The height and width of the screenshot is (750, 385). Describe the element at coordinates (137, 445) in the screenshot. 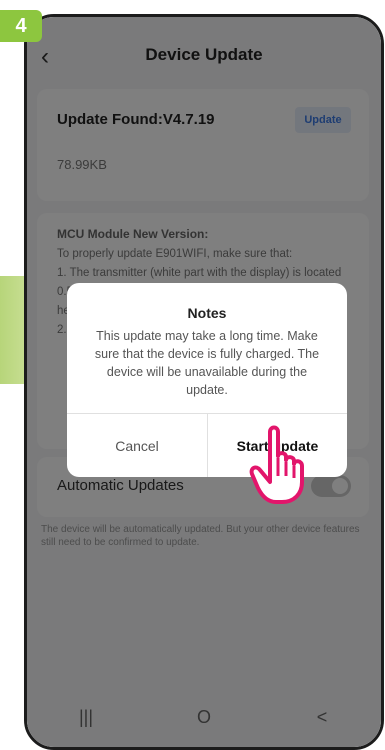

I see `cancel-button: Cancel` at that location.